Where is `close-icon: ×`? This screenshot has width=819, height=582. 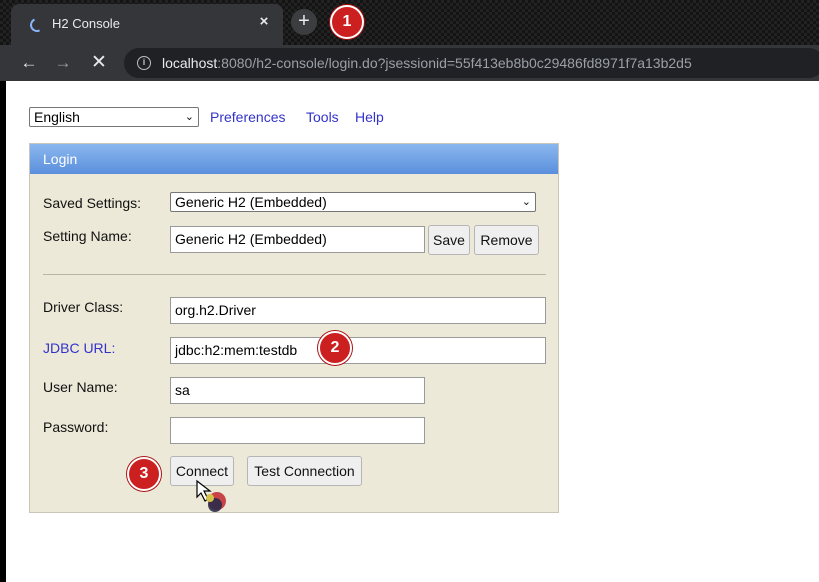
close-icon: × is located at coordinates (264, 22).